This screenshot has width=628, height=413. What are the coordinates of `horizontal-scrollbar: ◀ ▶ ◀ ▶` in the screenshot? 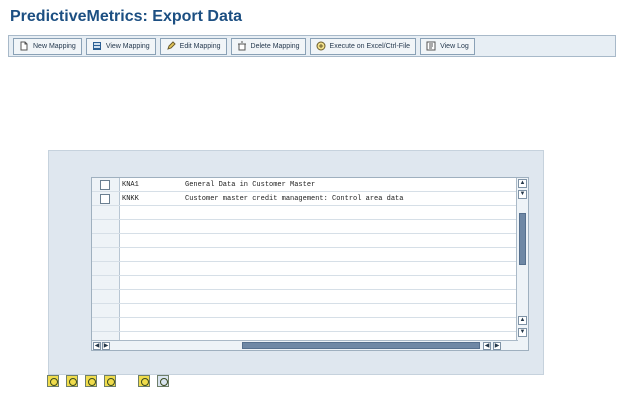 It's located at (305, 345).